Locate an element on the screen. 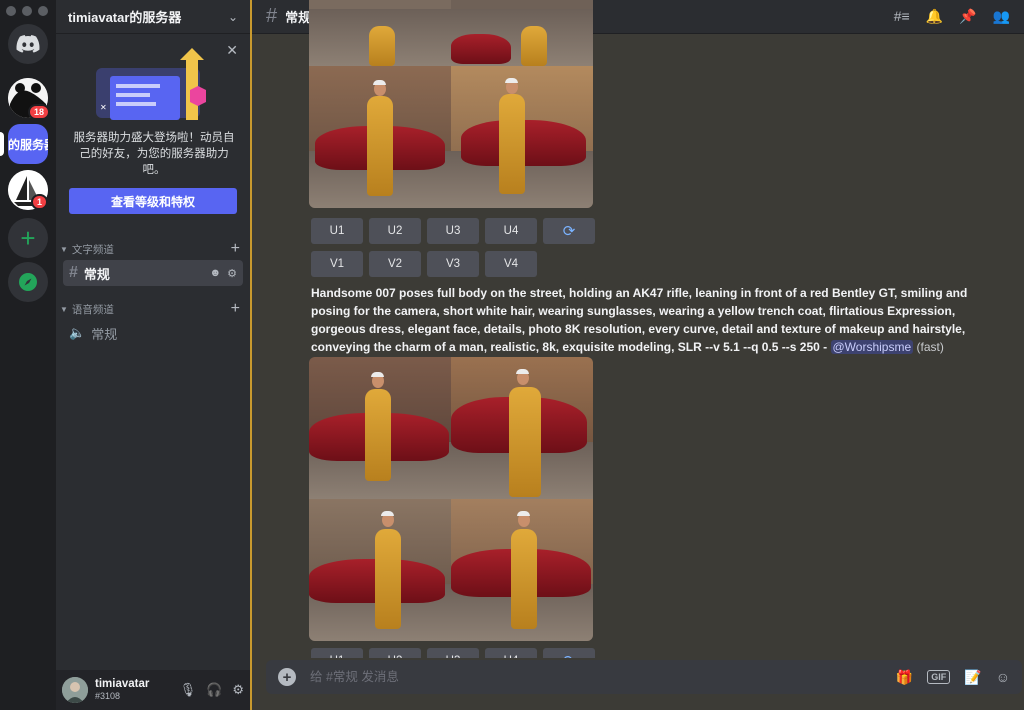 The width and height of the screenshot is (1024, 710). user-panel: timiavatar #3108 🎙 🎧 ⚙ is located at coordinates (153, 690).